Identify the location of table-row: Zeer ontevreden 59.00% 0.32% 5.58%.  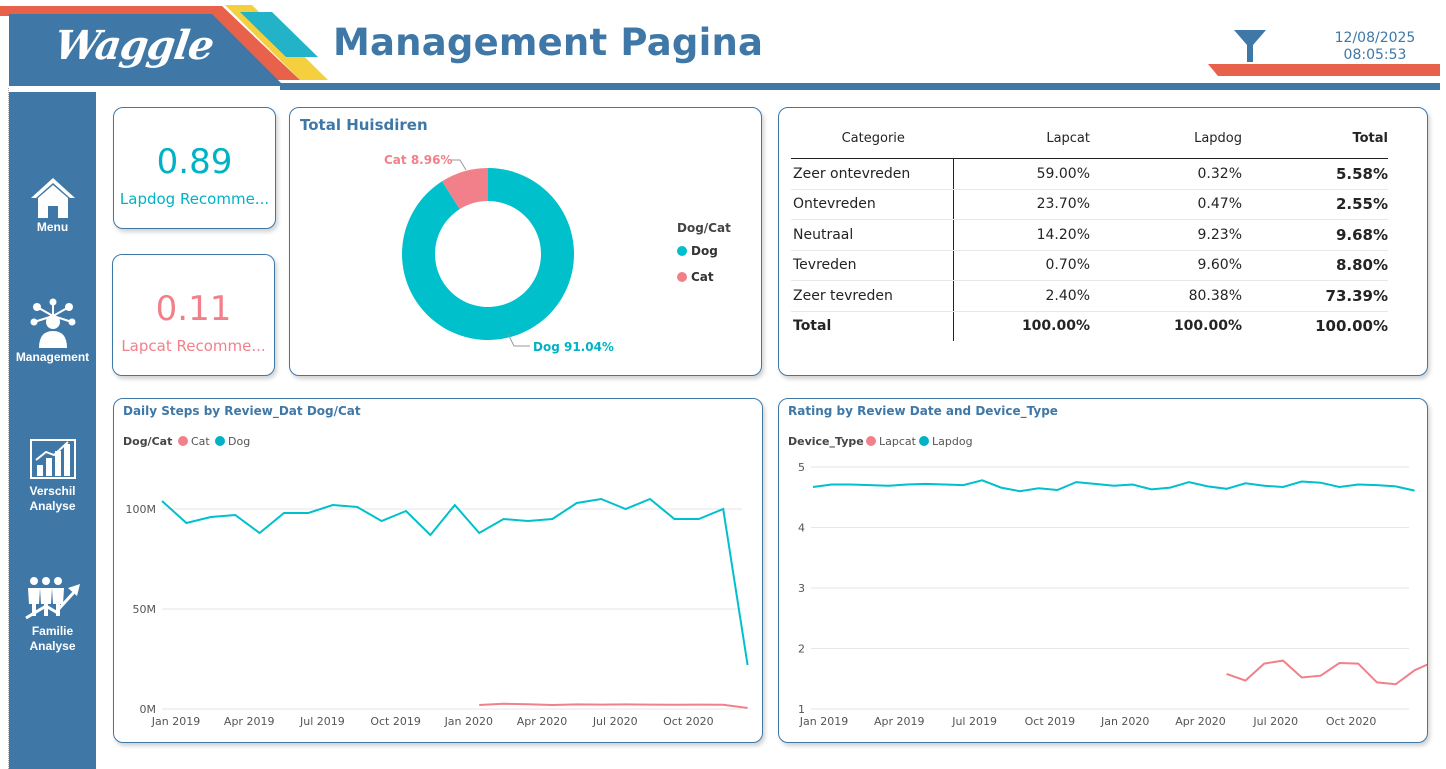
(1089, 174).